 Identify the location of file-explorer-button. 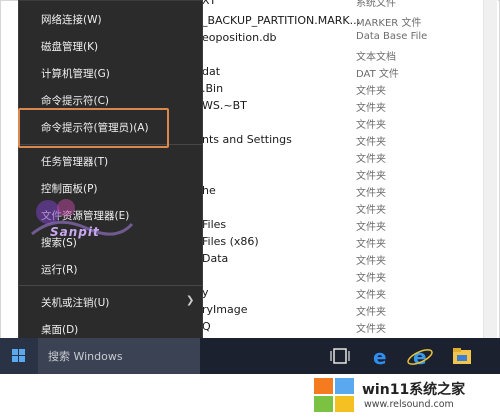
(462, 356).